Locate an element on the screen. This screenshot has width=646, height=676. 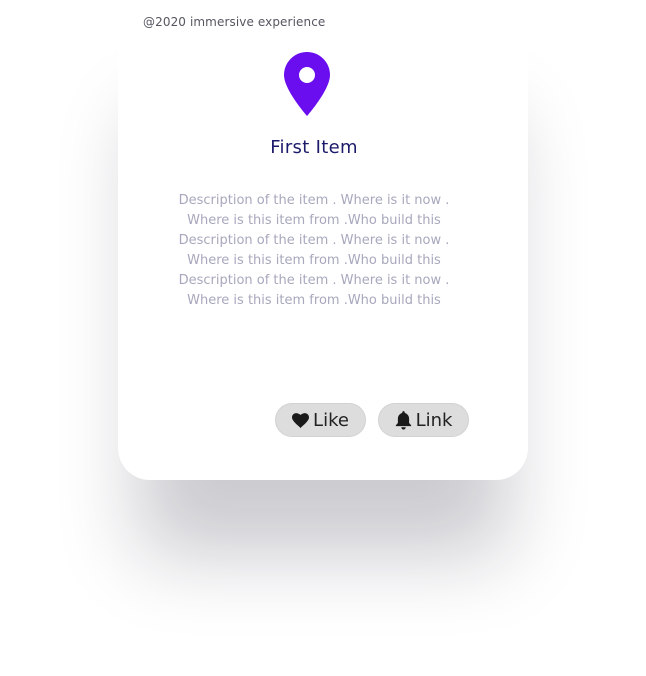
copyright-text: @2020 immersive experience is located at coordinates (234, 22).